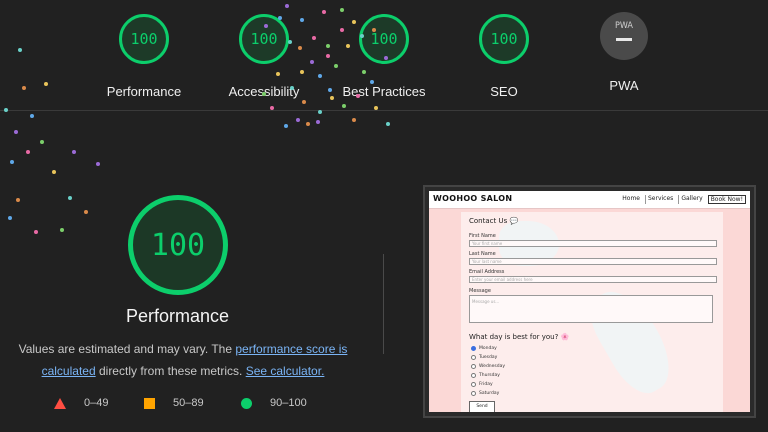 The image size is (768, 432). I want to click on gauge-seo: 100 SEO, so click(504, 56).